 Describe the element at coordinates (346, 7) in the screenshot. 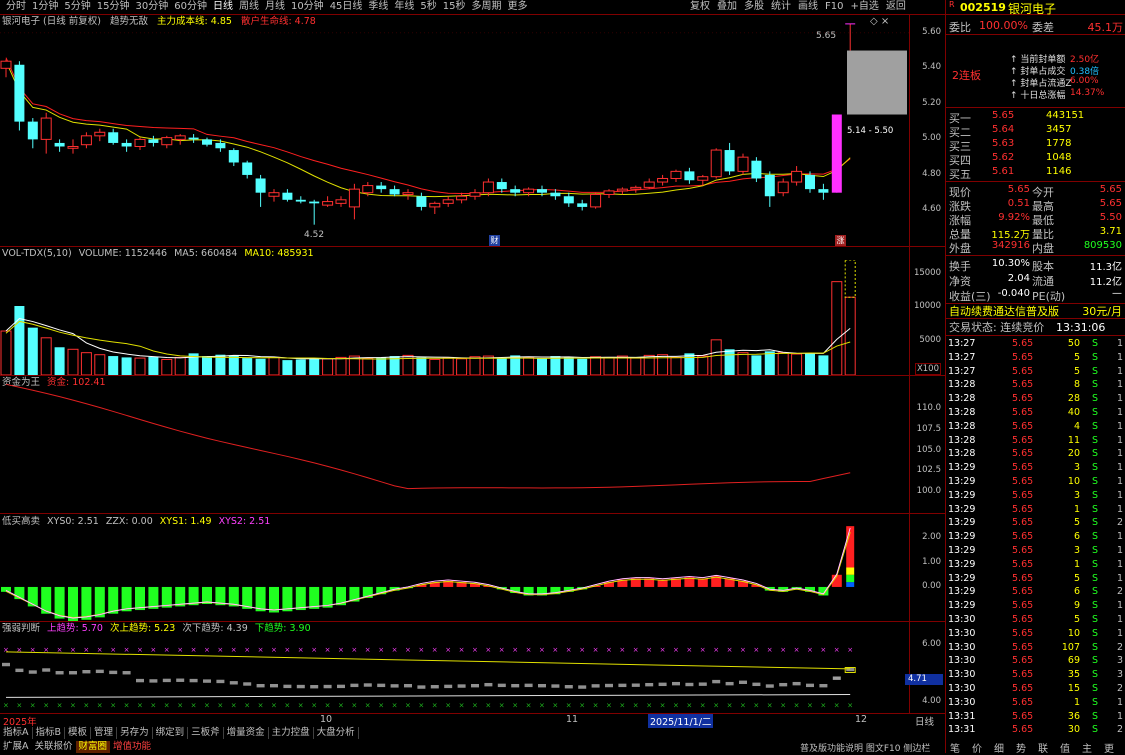

I see `period-tab: 45日线` at that location.